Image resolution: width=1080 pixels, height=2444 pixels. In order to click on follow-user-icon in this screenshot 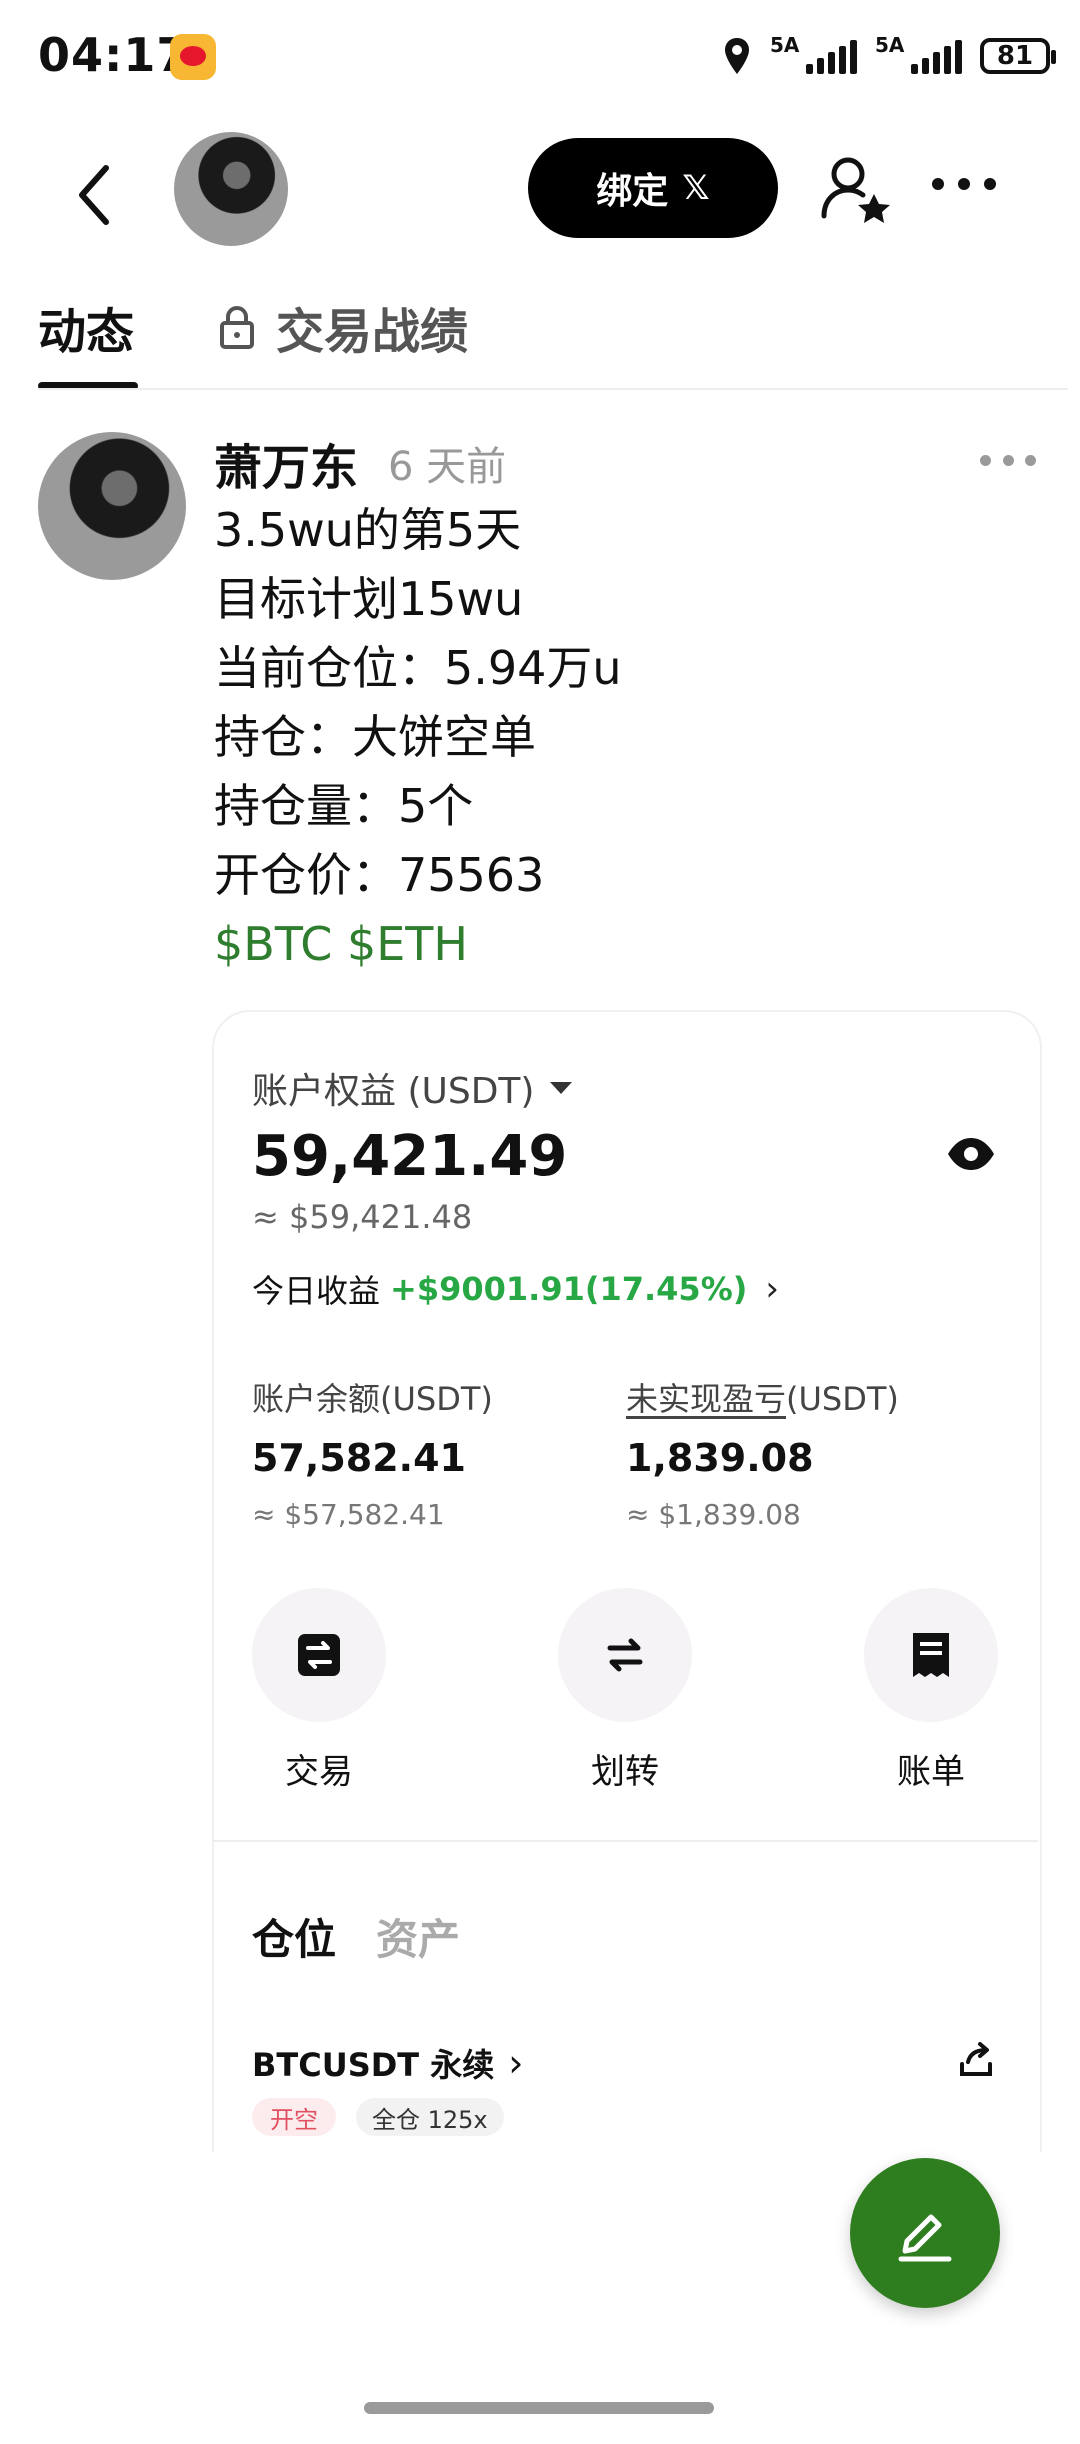, I will do `click(858, 190)`.